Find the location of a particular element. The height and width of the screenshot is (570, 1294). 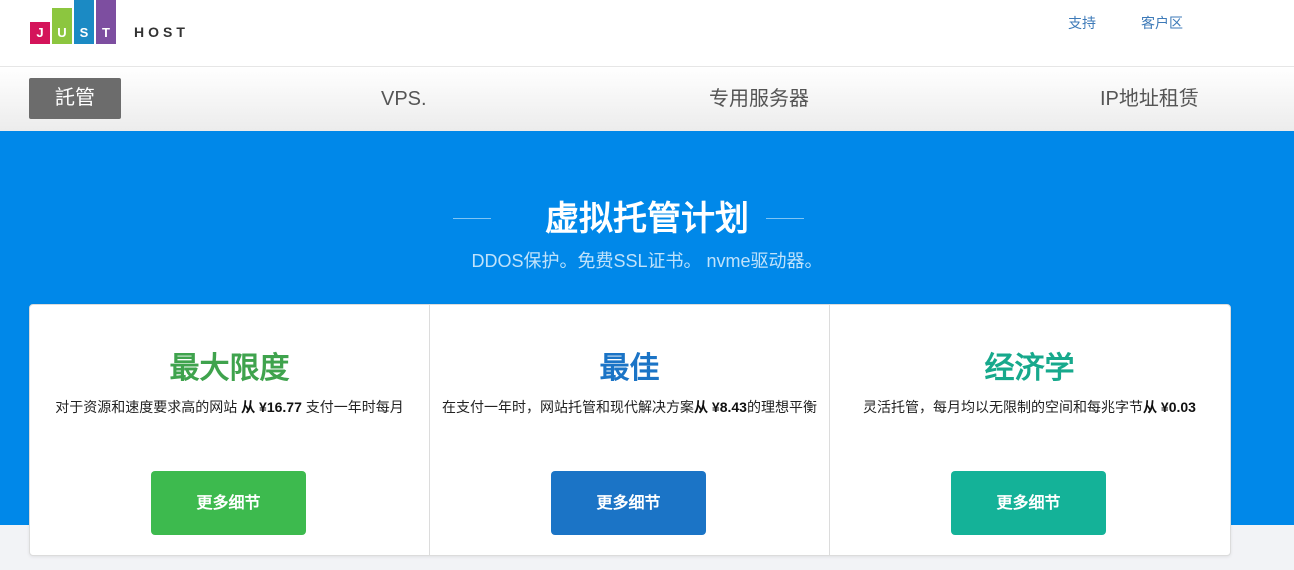

hero-title-line-right is located at coordinates (785, 218).